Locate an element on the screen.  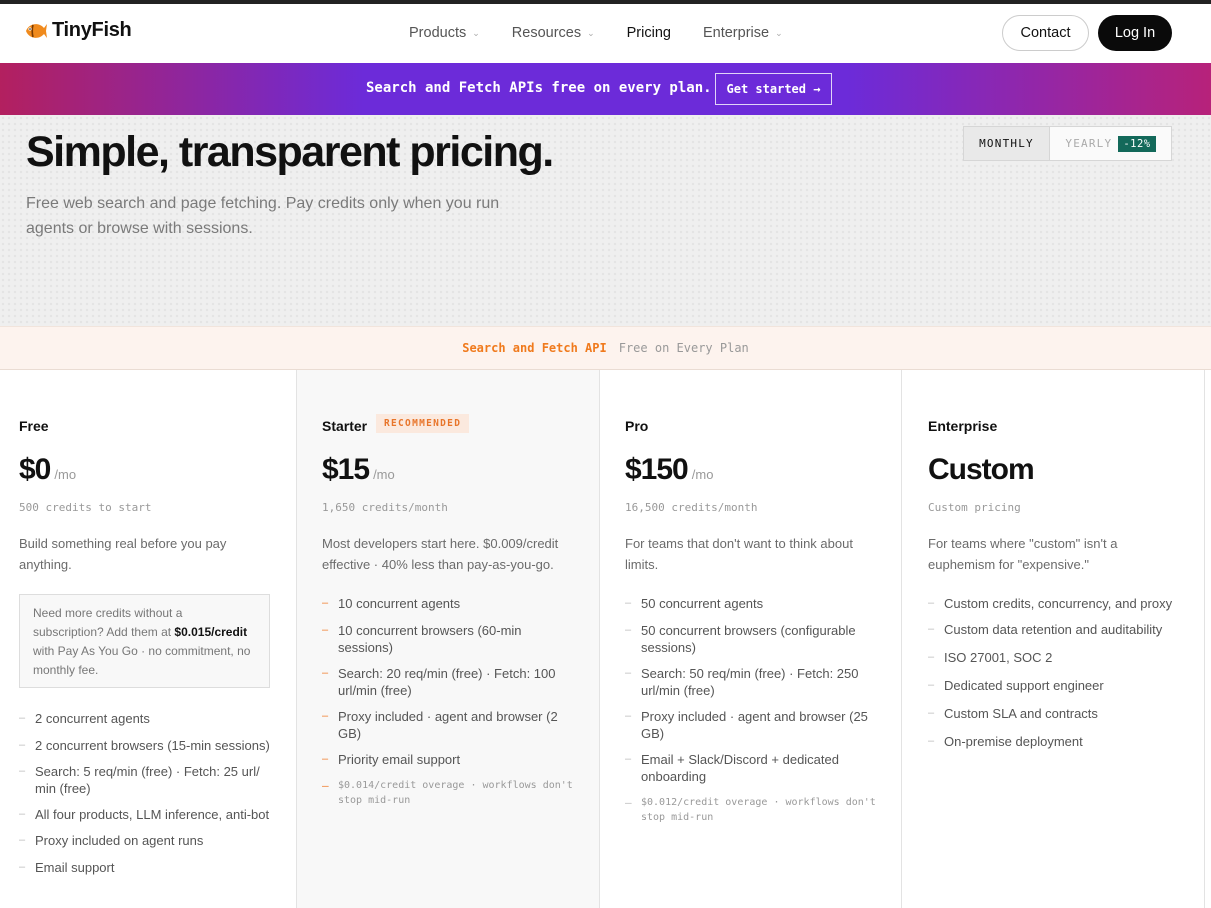
plan-name: Enterprise is located at coordinates (963, 426).